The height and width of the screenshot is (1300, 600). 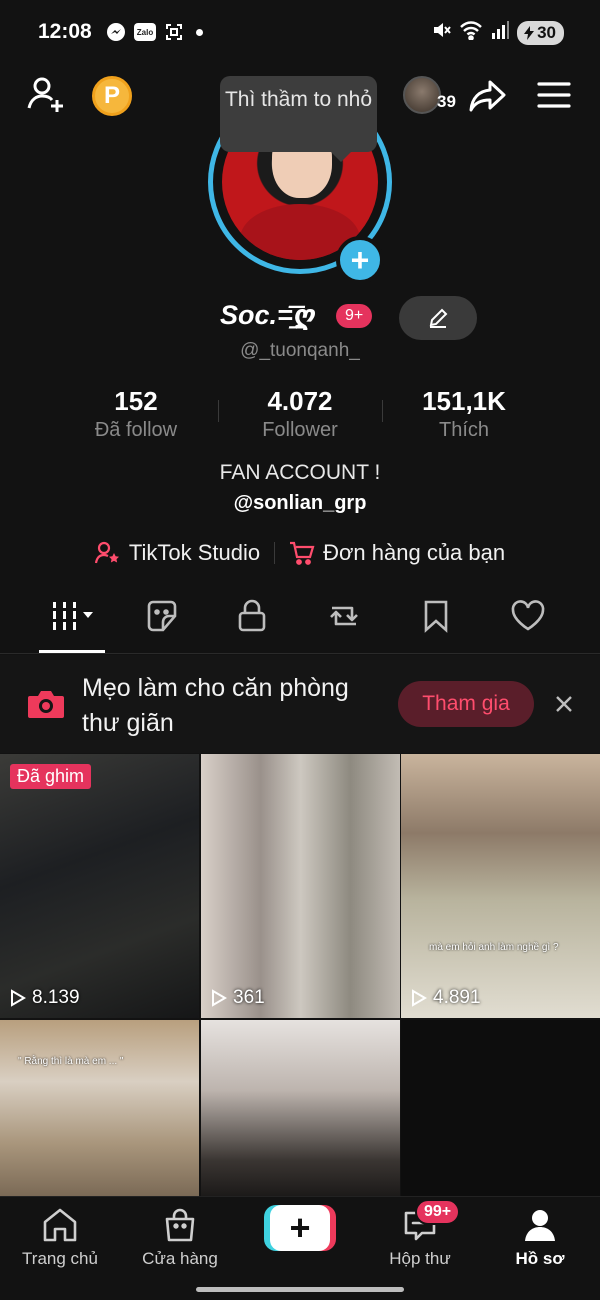 I want to click on add-story-button: +, so click(x=360, y=260).